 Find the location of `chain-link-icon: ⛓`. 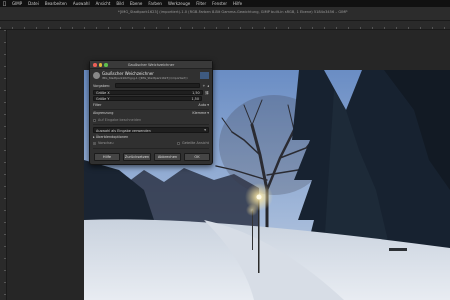

chain-link-icon: ⛓ is located at coordinates (207, 93).